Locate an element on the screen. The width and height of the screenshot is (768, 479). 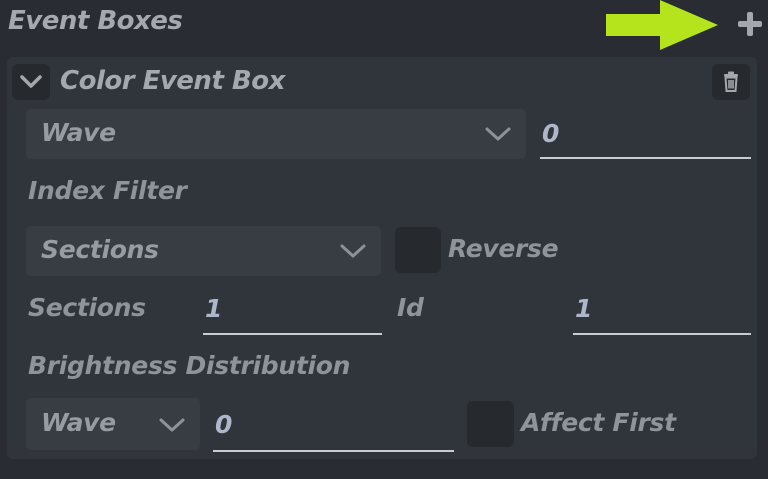
sections-input: 1 is located at coordinates (292, 311).